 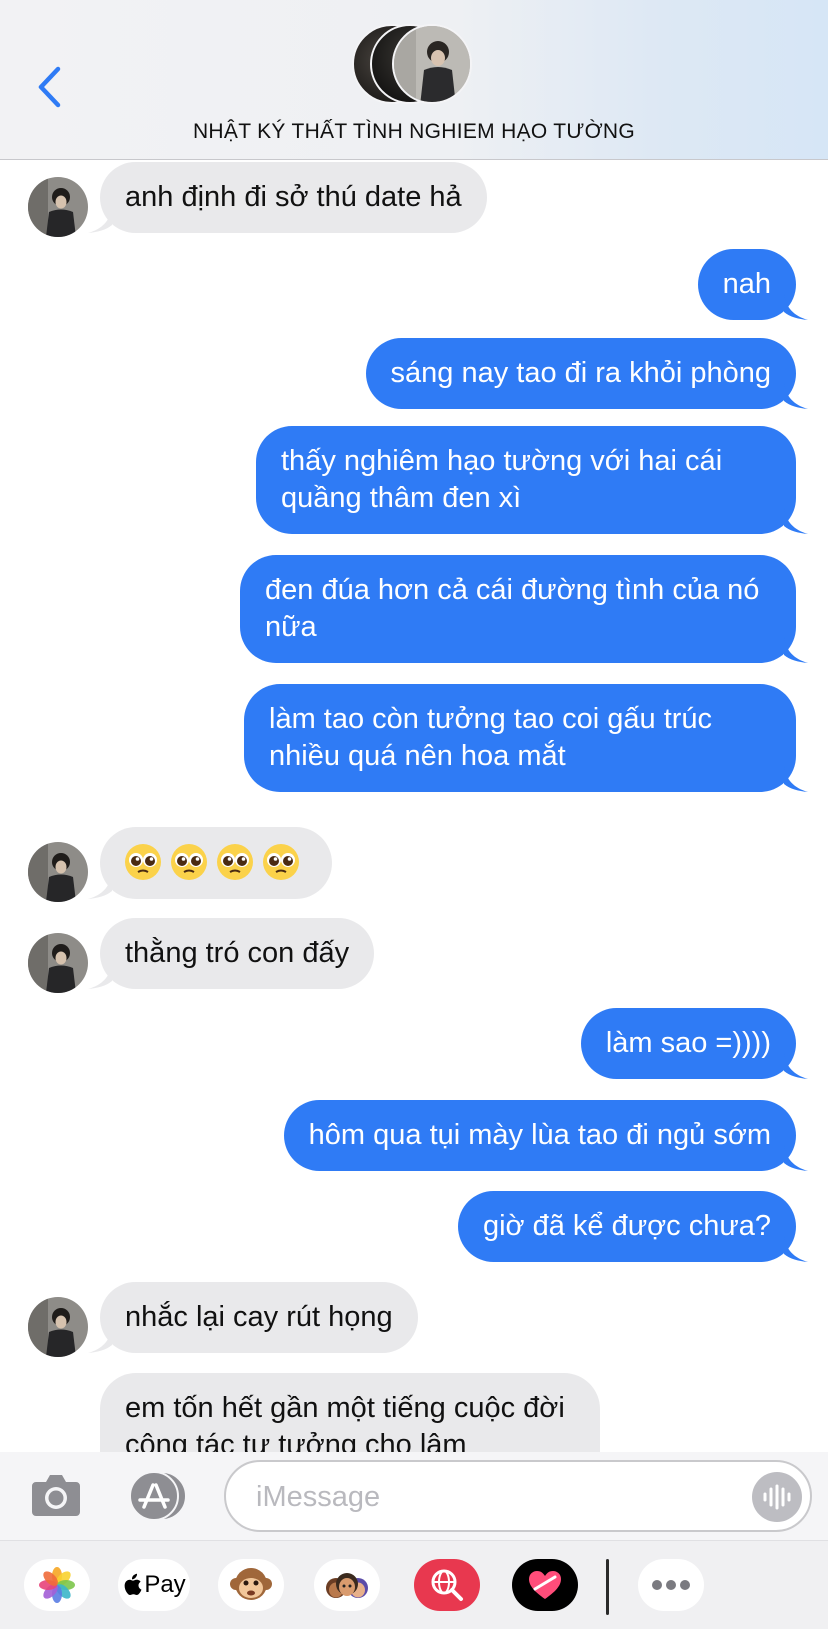 I want to click on photos-app-button, so click(x=57, y=1585).